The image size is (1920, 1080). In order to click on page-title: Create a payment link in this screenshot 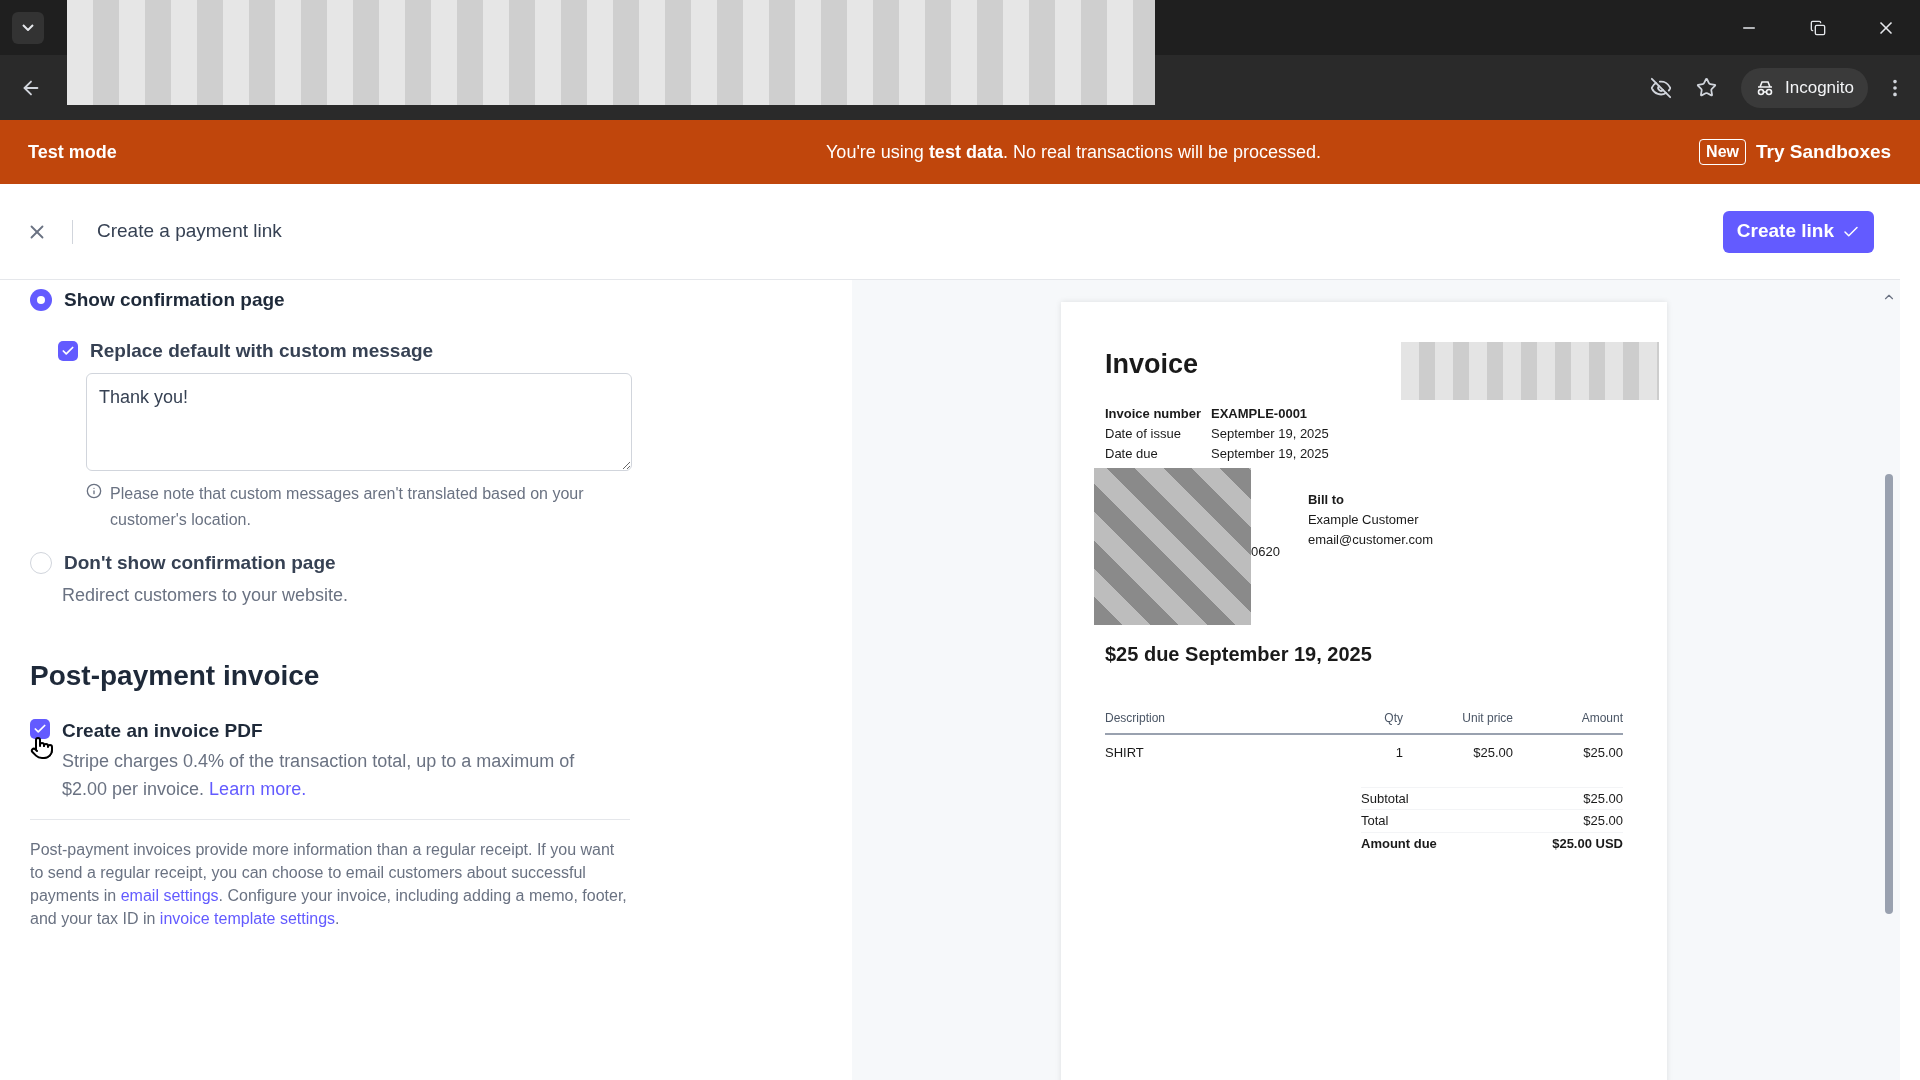, I will do `click(190, 231)`.